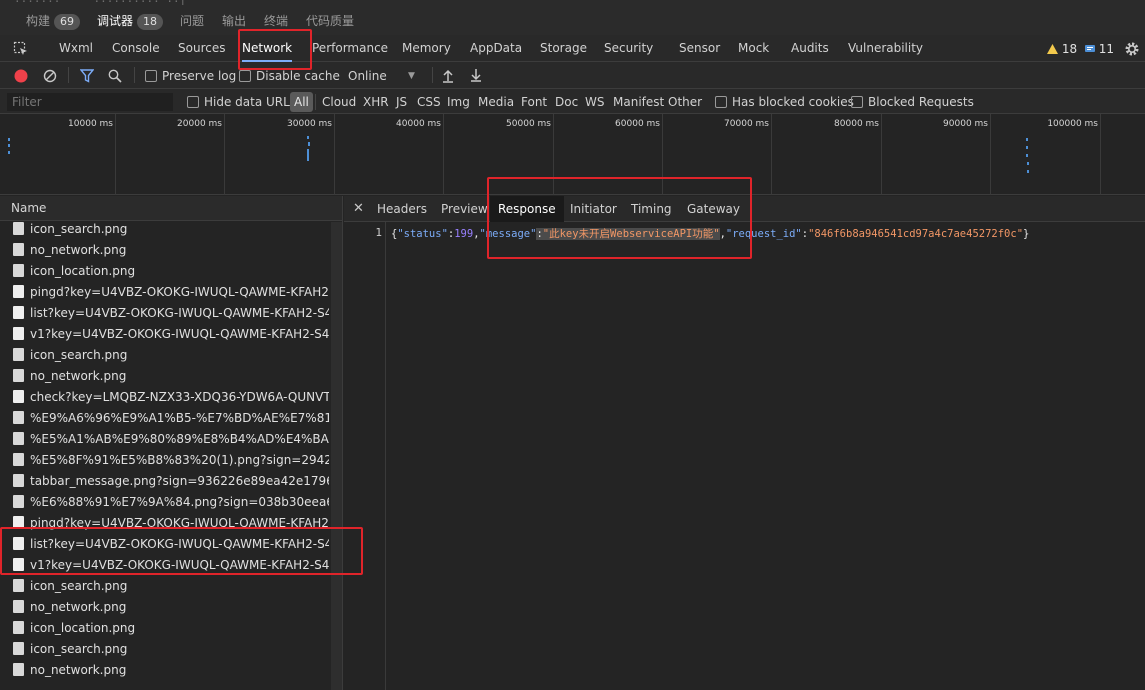  What do you see at coordinates (234, 21) in the screenshot?
I see `tab-output: 输出` at bounding box center [234, 21].